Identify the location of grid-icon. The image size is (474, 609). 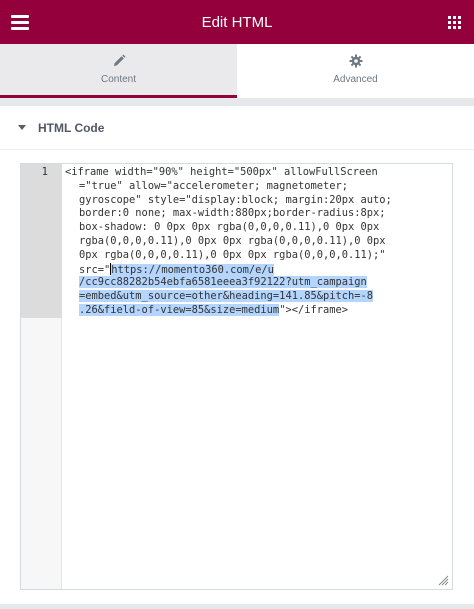
(454, 22).